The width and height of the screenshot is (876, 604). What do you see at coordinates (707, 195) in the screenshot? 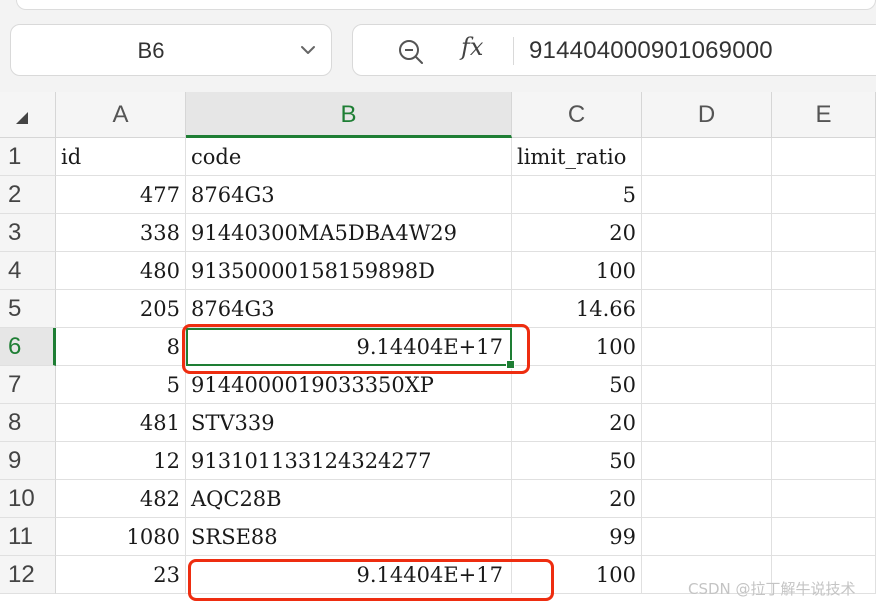
I see `cell-d2` at bounding box center [707, 195].